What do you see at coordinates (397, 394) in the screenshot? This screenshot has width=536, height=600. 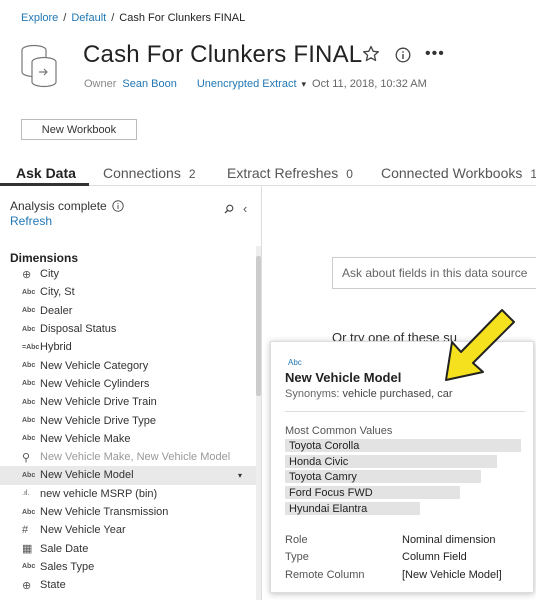 I see `synonyms-value: vehicle purchased, car` at bounding box center [397, 394].